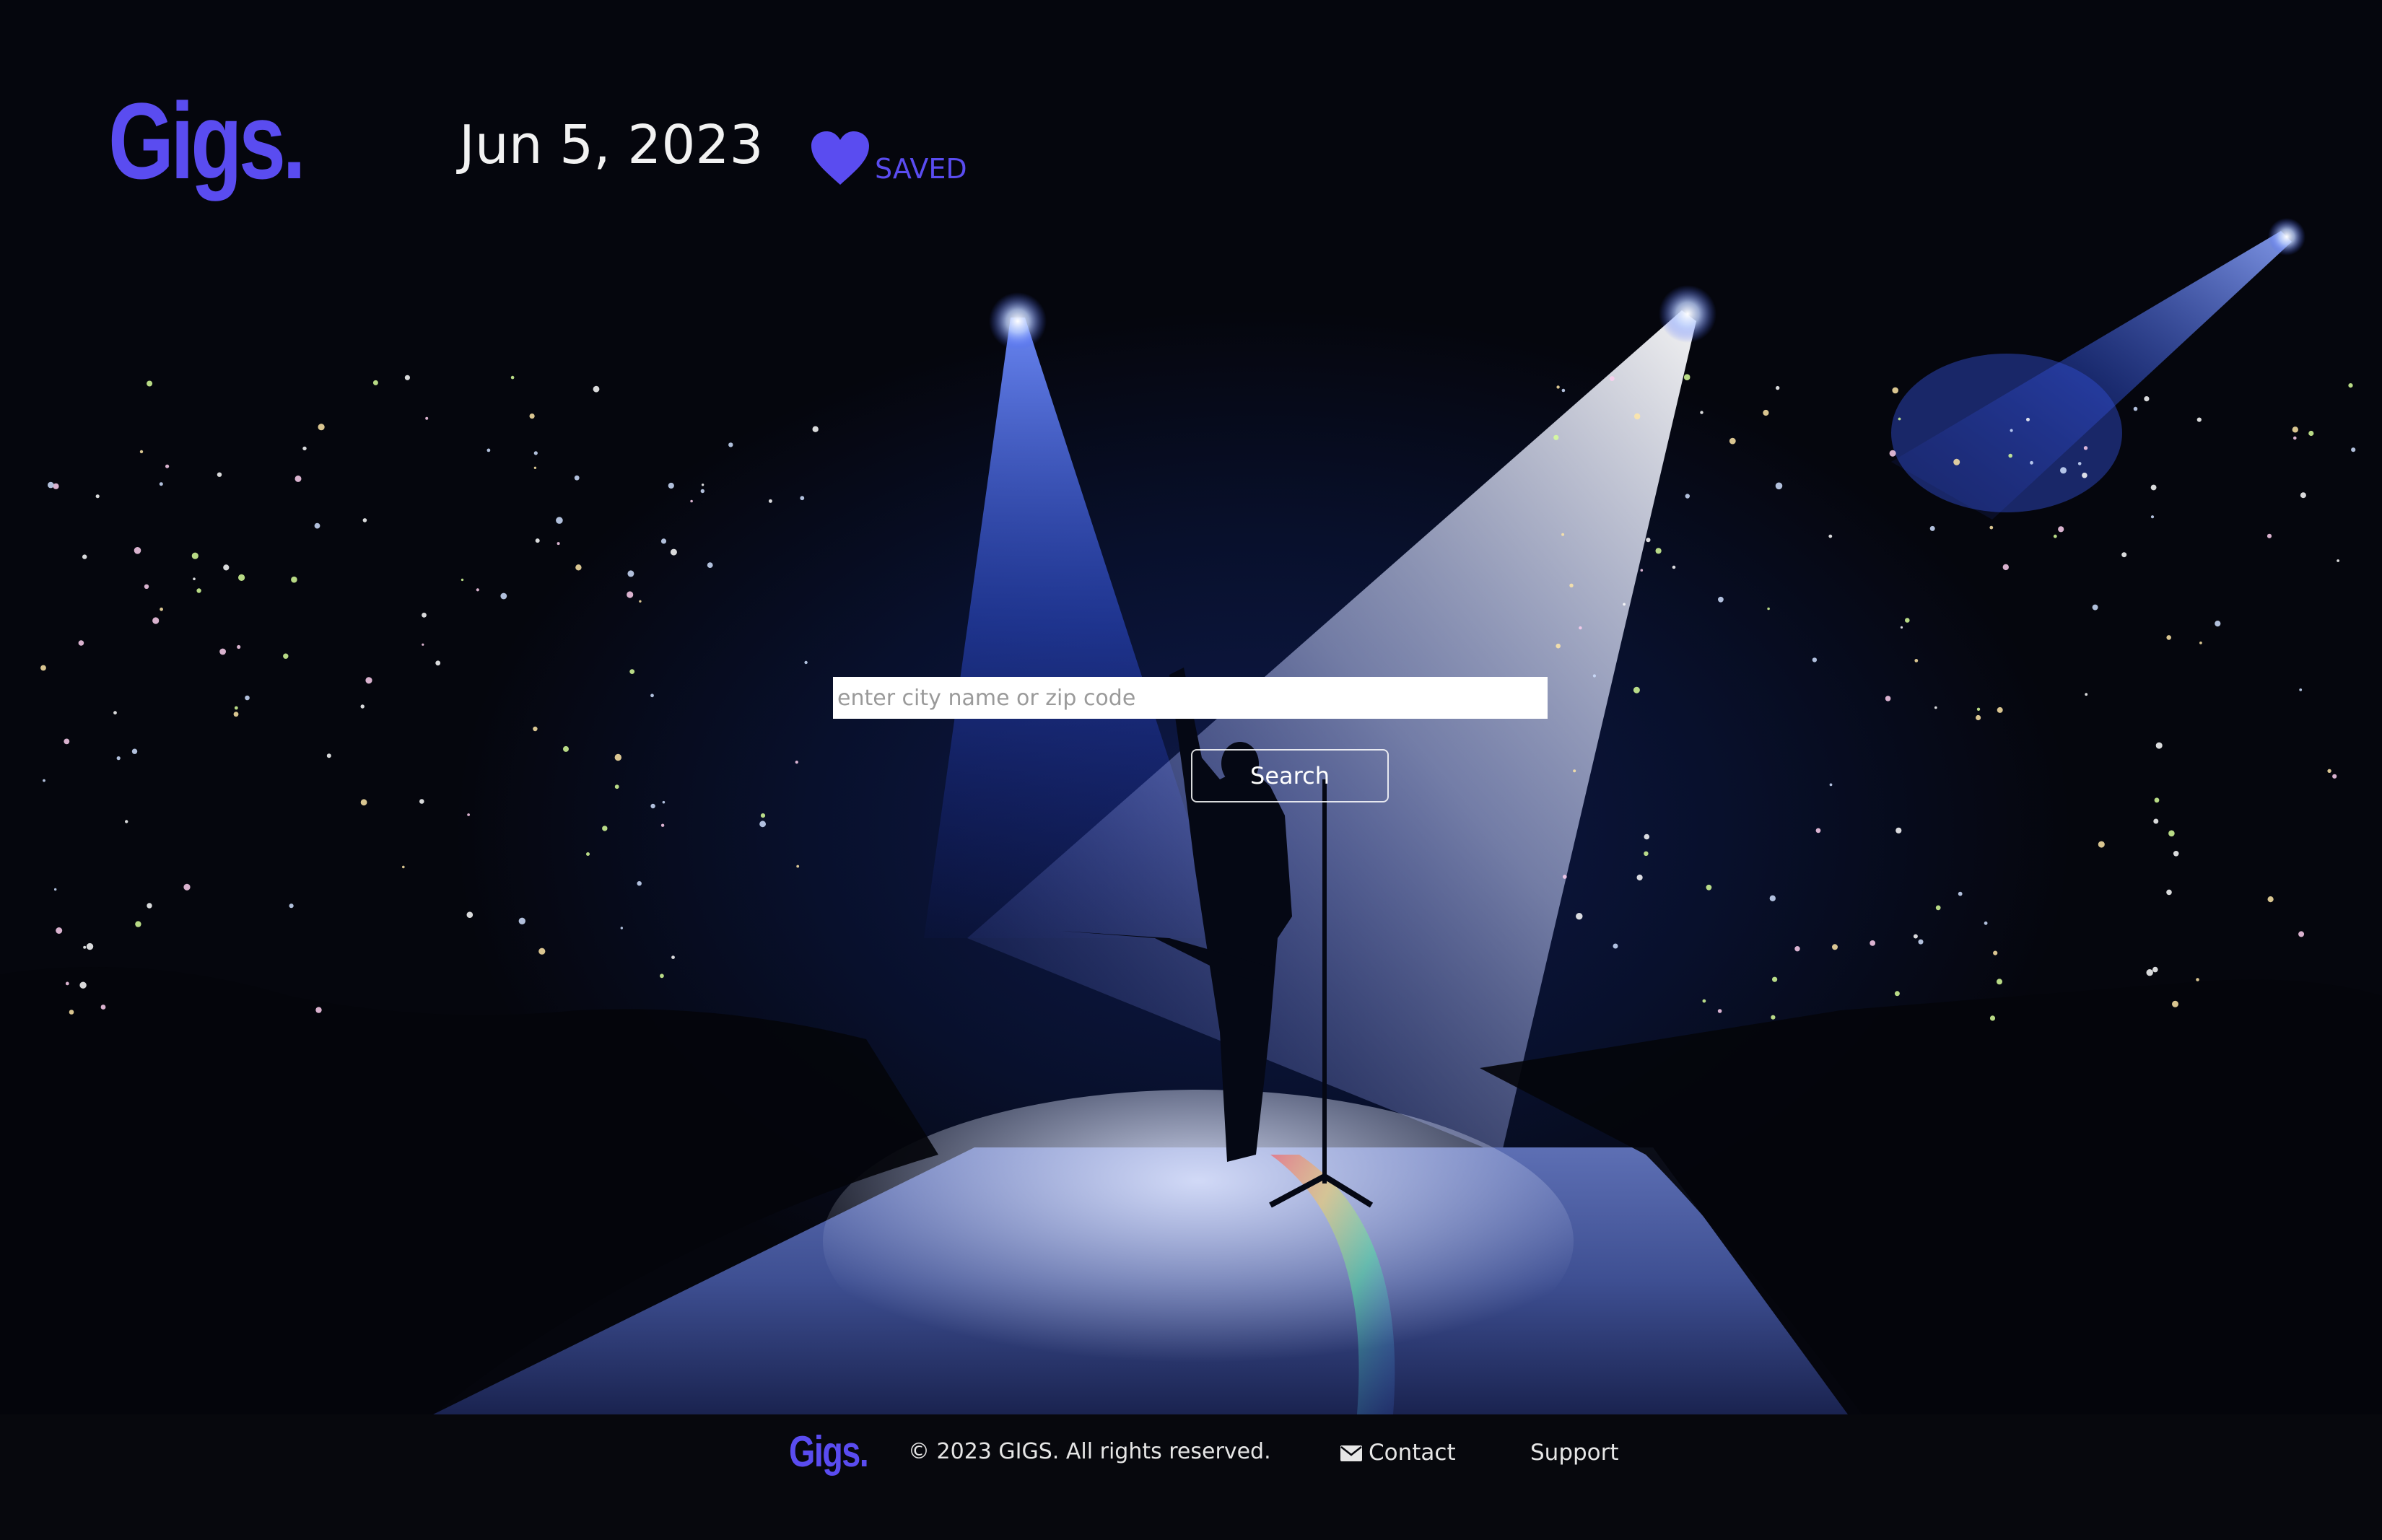 The image size is (2382, 1540). Describe the element at coordinates (829, 1452) in the screenshot. I see `footer-logo: Gigs.` at that location.